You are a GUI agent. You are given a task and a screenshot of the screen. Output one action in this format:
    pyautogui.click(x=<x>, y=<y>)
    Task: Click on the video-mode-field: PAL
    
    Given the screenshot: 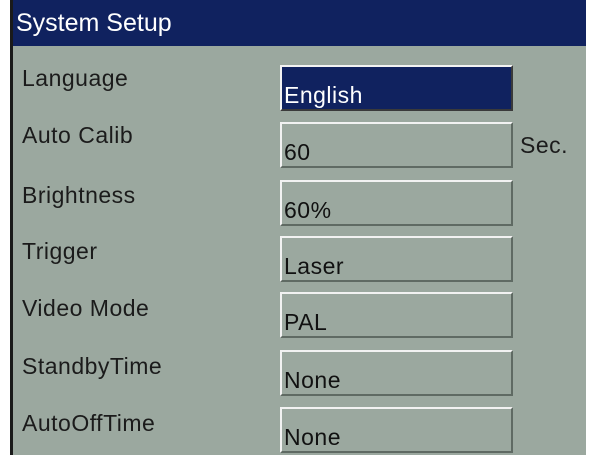 What is the action you would take?
    pyautogui.click(x=396, y=315)
    